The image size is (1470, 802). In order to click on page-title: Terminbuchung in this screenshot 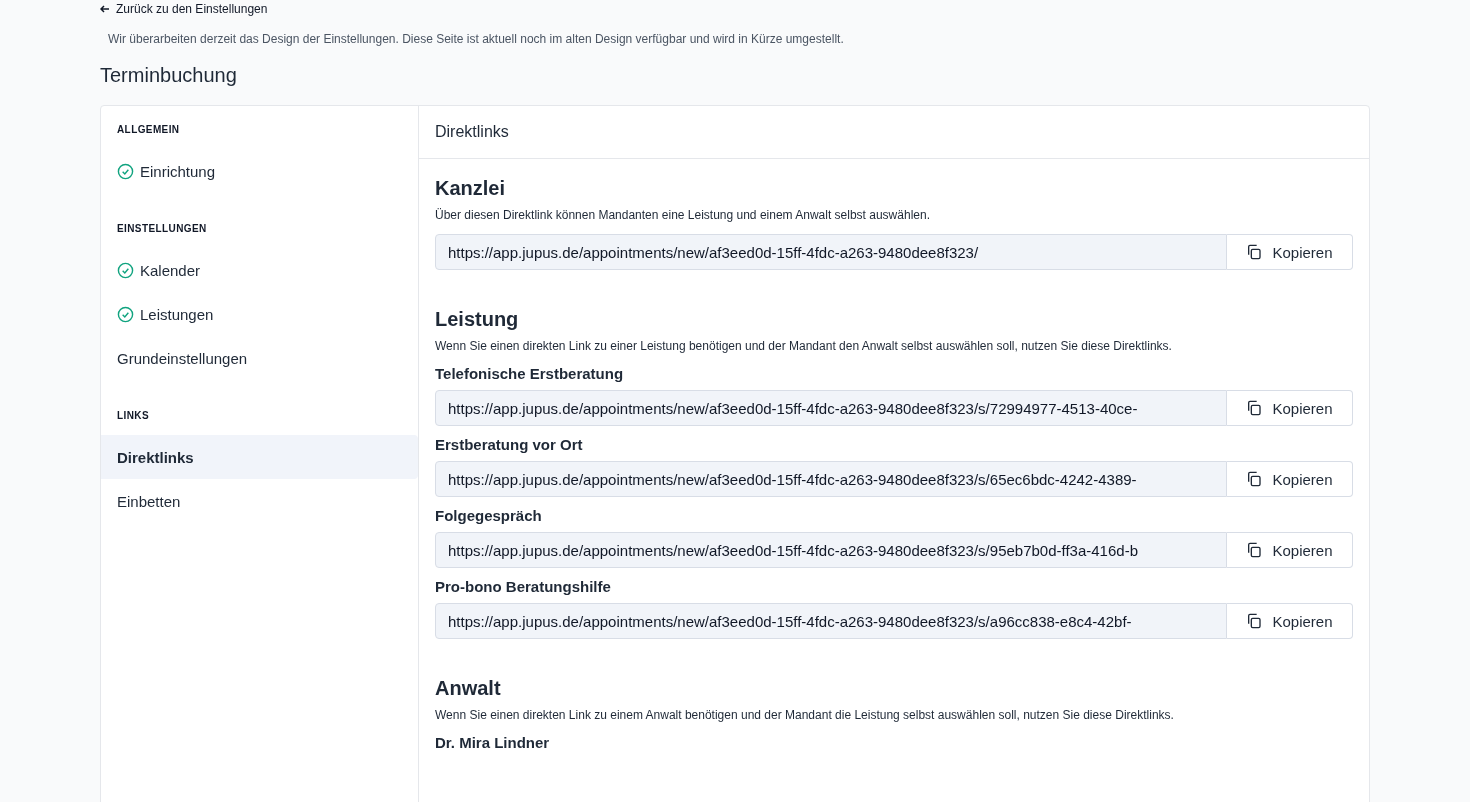, I will do `click(169, 75)`.